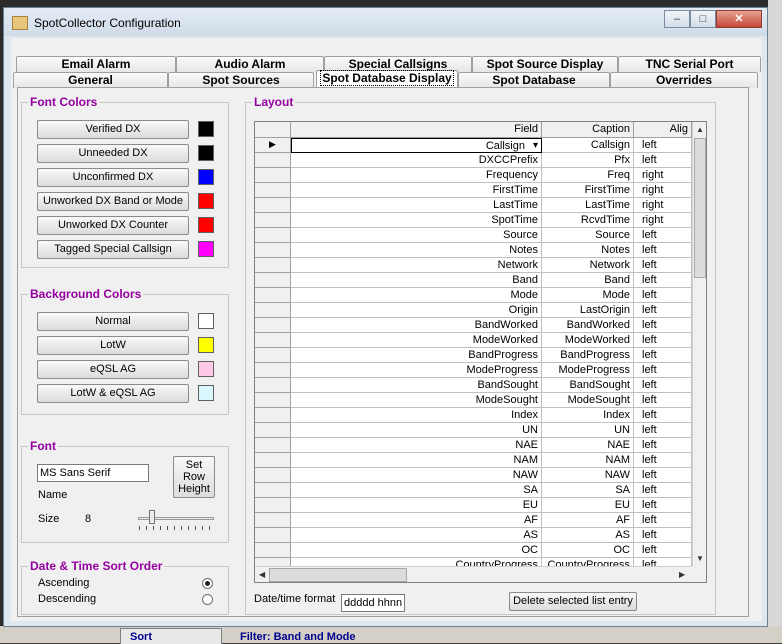  I want to click on caption-cell: AF, so click(588, 520).